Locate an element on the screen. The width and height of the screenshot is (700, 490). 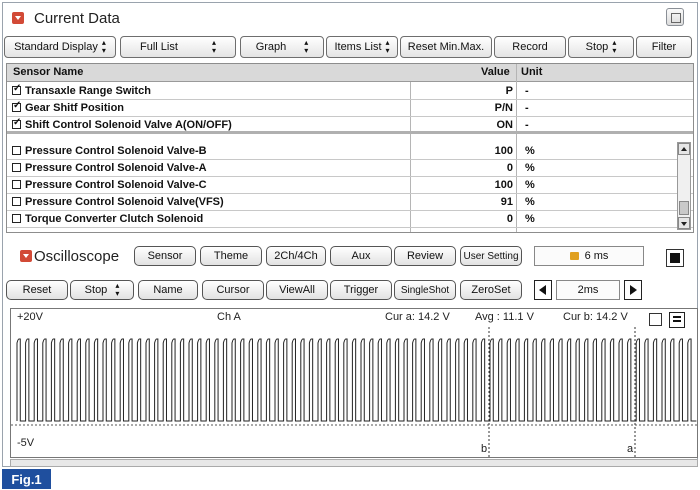
review-button: Review is located at coordinates (425, 256).